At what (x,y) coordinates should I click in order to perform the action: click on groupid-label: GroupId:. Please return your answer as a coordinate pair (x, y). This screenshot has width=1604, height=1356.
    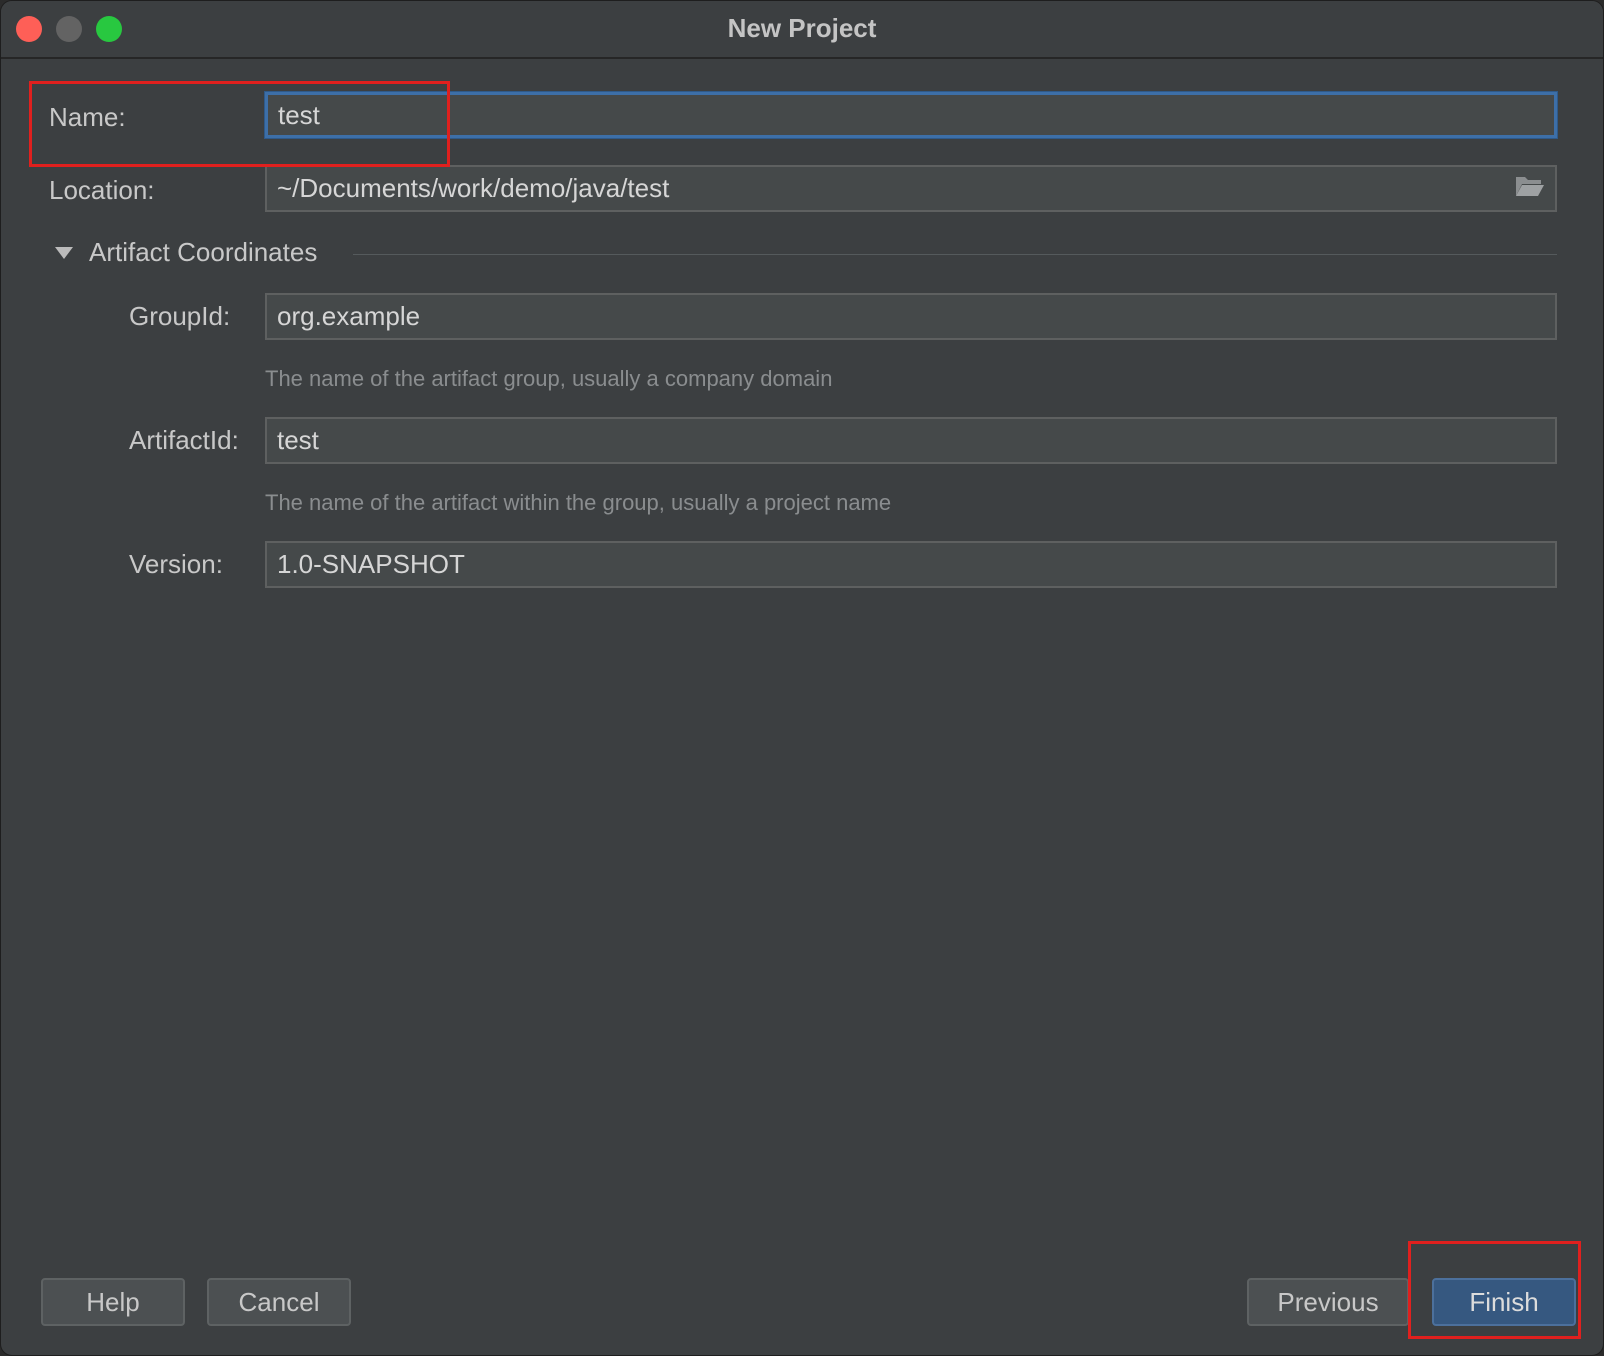
    Looking at the image, I should click on (180, 316).